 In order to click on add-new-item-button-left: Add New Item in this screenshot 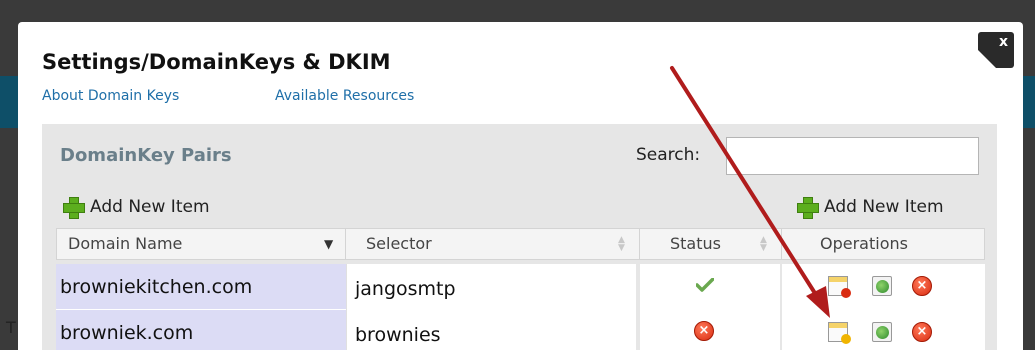, I will do `click(136, 207)`.